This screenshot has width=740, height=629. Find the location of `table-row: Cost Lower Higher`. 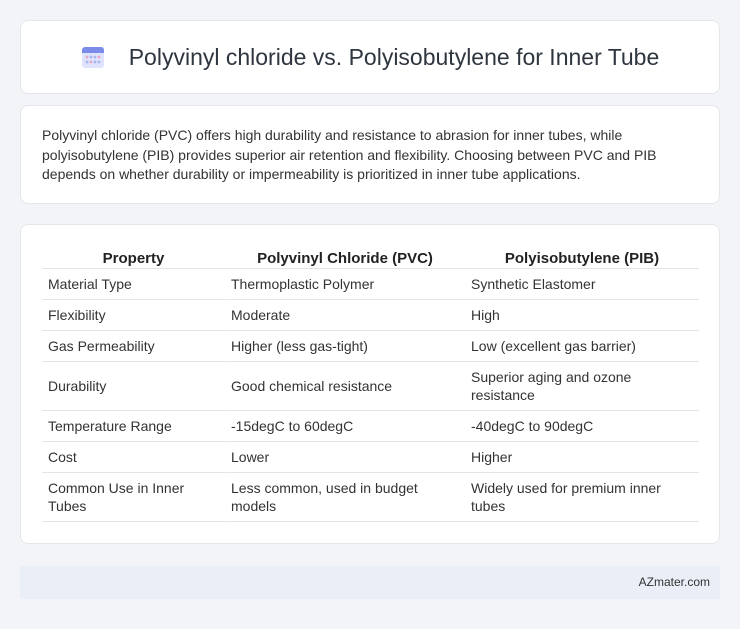

table-row: Cost Lower Higher is located at coordinates (370, 457).